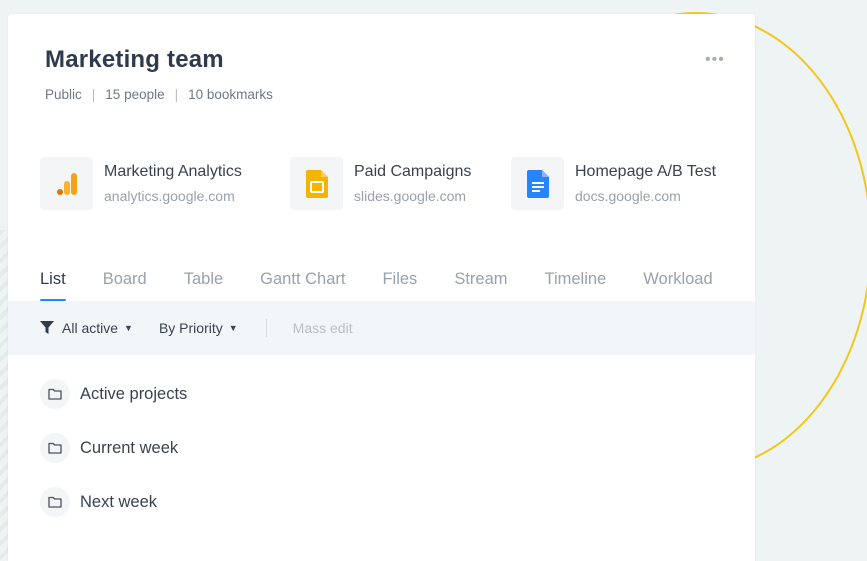  What do you see at coordinates (677, 285) in the screenshot?
I see `tab-workload: Workload` at bounding box center [677, 285].